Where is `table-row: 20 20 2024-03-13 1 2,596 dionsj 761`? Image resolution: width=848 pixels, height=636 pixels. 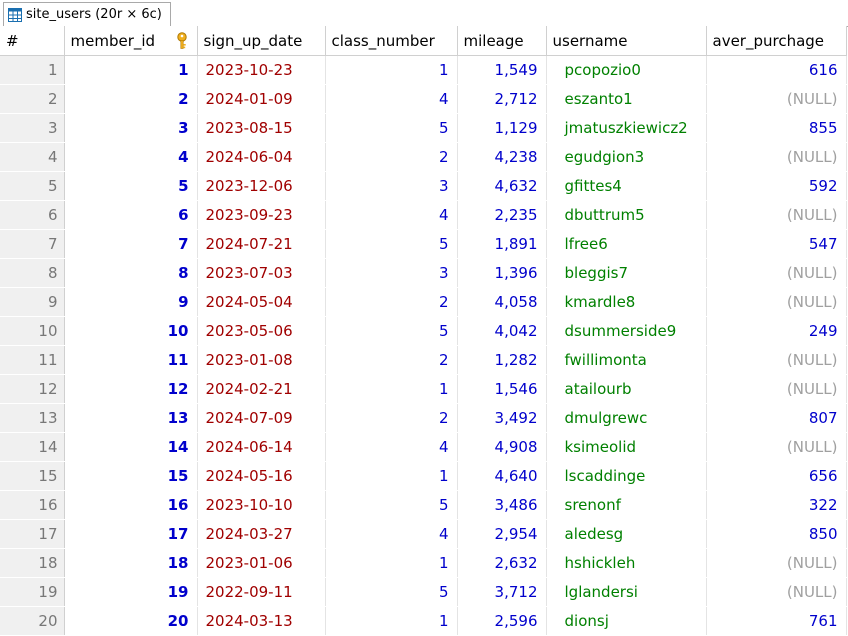
table-row: 20 20 2024-03-13 1 2,596 dionsj 761 is located at coordinates (423, 621).